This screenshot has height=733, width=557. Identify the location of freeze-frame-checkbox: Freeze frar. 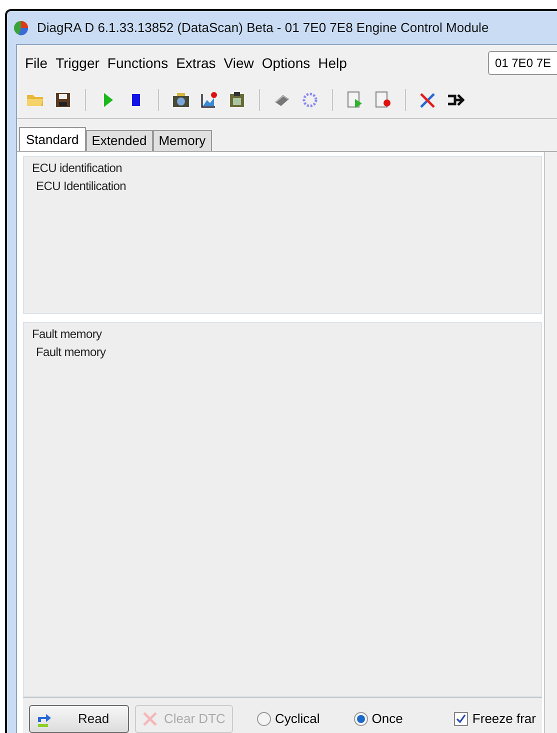
(495, 718).